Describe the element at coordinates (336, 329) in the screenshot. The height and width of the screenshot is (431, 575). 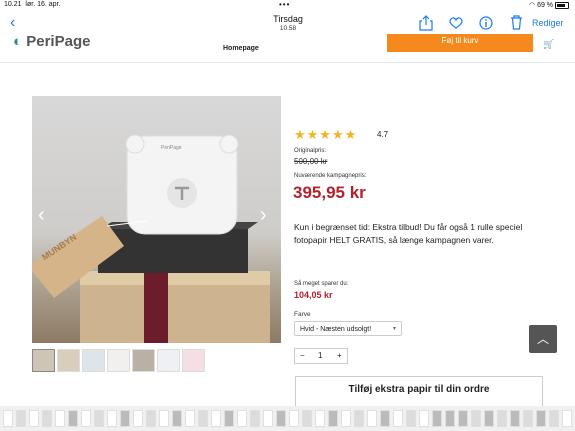
I see `color-select-value: Hvid - Næsten udsolgt!` at that location.